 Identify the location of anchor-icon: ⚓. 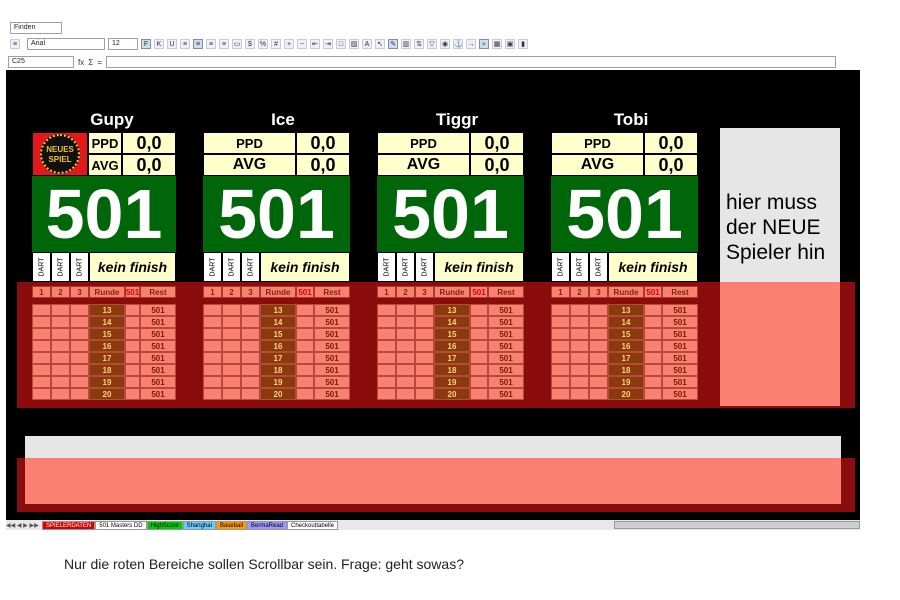
(458, 44).